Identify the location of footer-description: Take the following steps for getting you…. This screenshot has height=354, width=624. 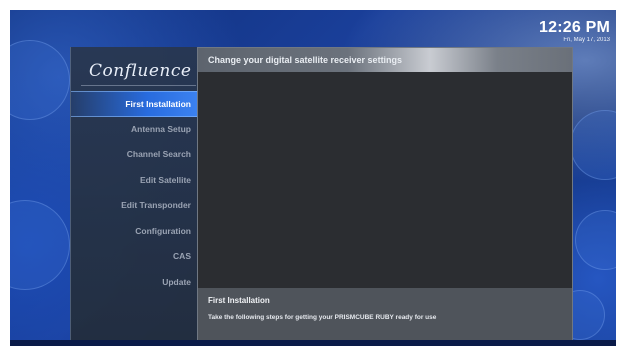
(322, 317).